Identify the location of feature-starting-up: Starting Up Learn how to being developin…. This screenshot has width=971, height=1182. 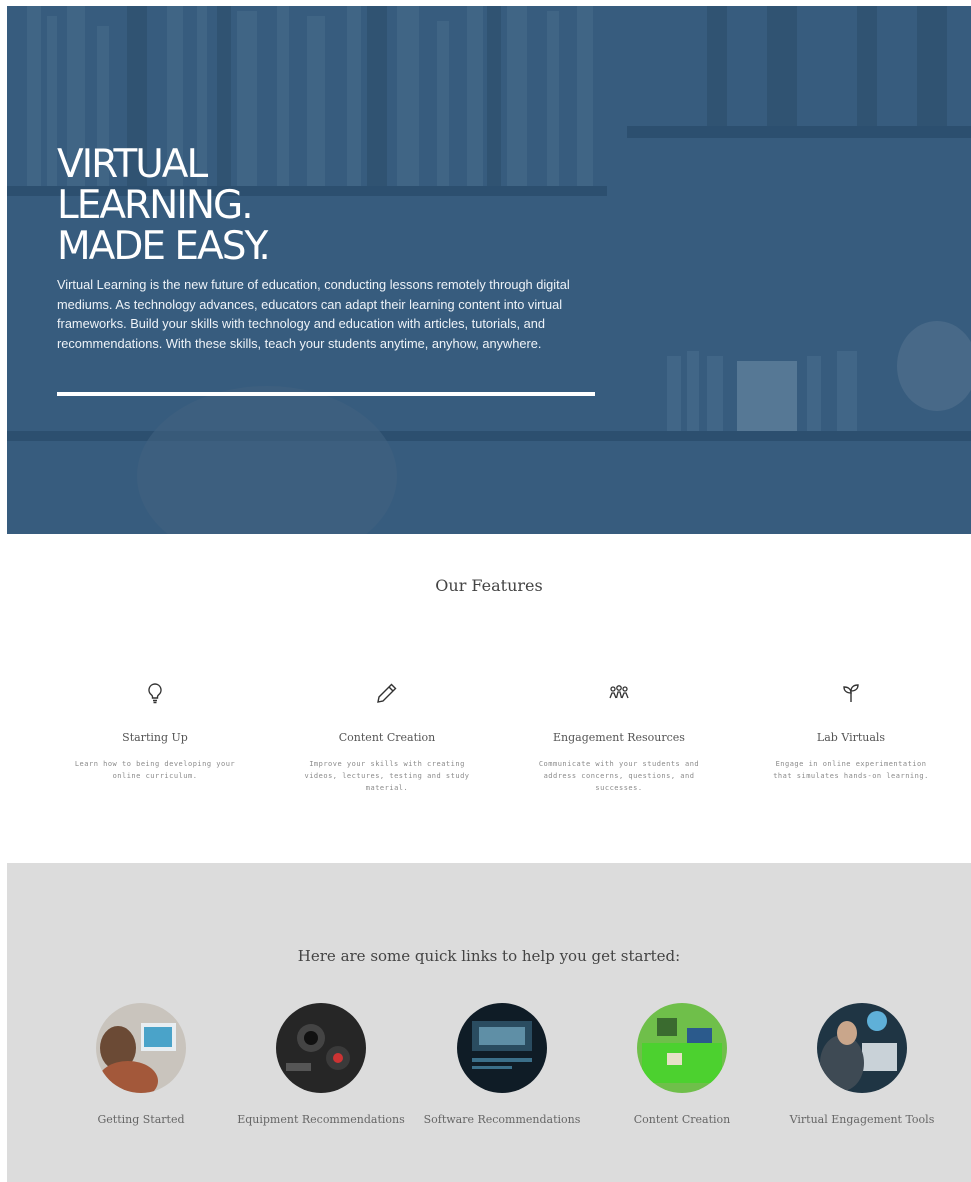
(155, 731).